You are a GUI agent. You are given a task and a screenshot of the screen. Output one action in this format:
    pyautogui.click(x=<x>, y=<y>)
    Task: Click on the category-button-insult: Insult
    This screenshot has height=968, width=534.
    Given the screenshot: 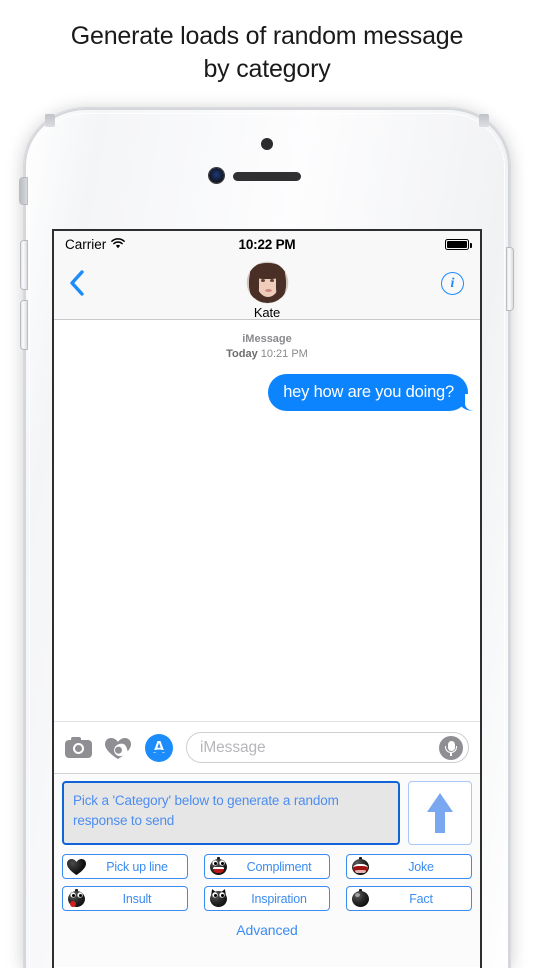 What is the action you would take?
    pyautogui.click(x=125, y=898)
    